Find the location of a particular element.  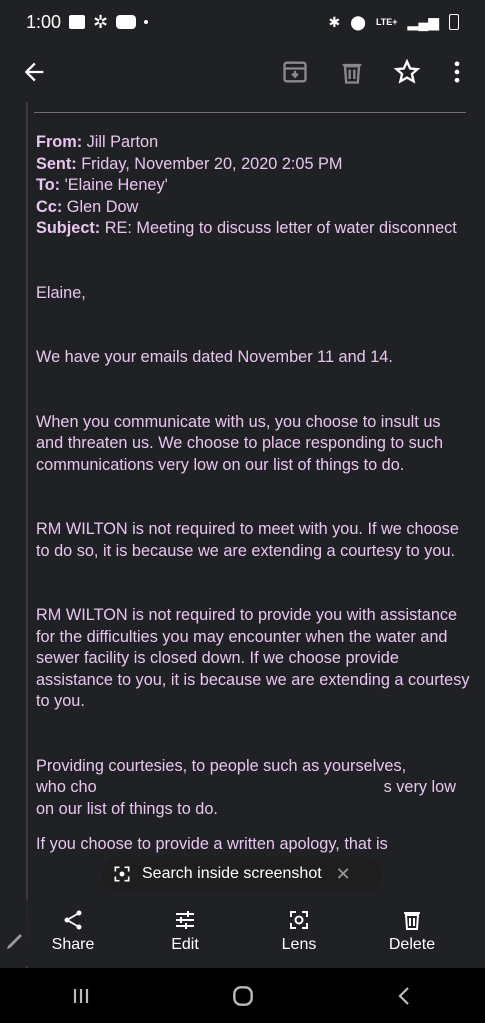

archive-icon is located at coordinates (295, 72).